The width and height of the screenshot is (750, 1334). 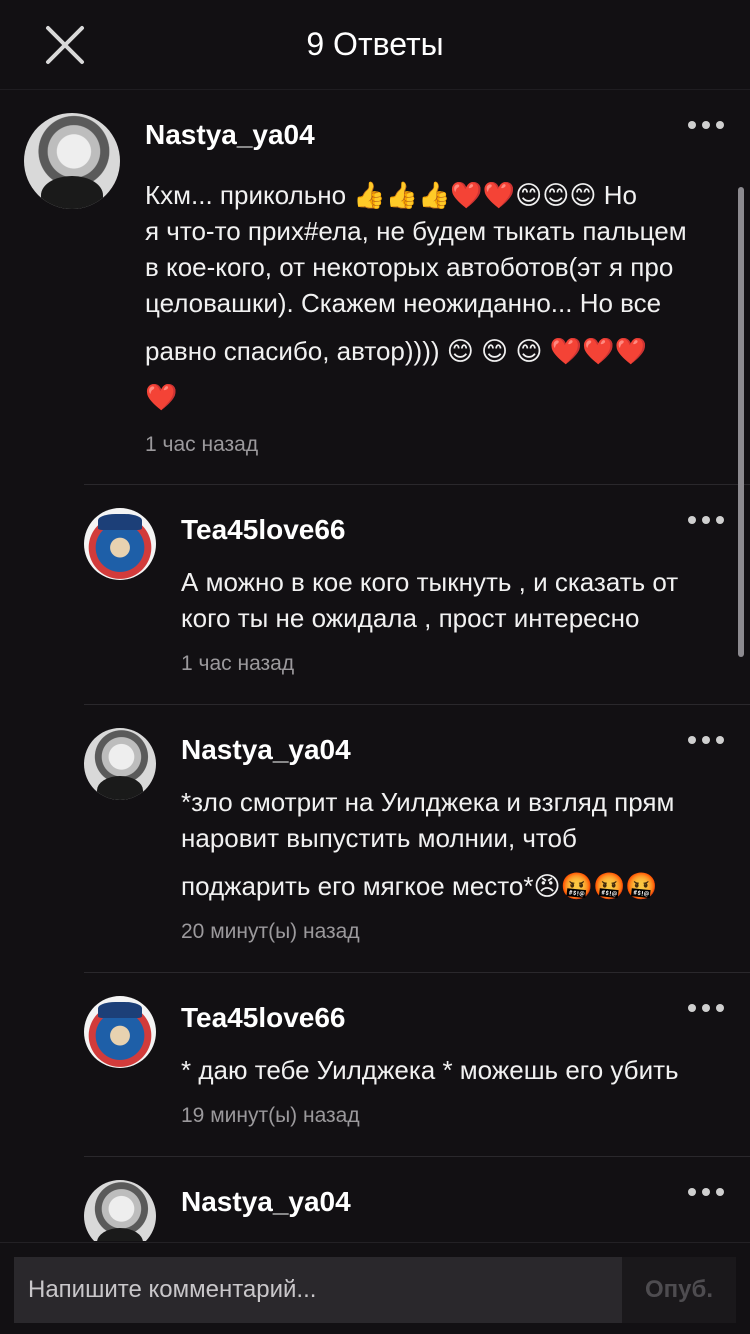 I want to click on comment-text-line: равно спасибо, автор)))) 😊 😊 😊 ❤️❤️❤️, so click(x=396, y=351).